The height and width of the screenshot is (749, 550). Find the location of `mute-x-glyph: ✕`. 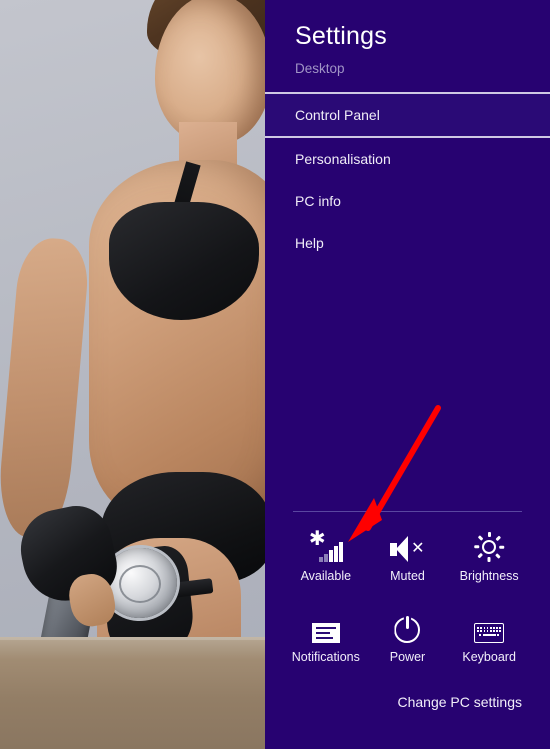

mute-x-glyph: ✕ is located at coordinates (418, 548).